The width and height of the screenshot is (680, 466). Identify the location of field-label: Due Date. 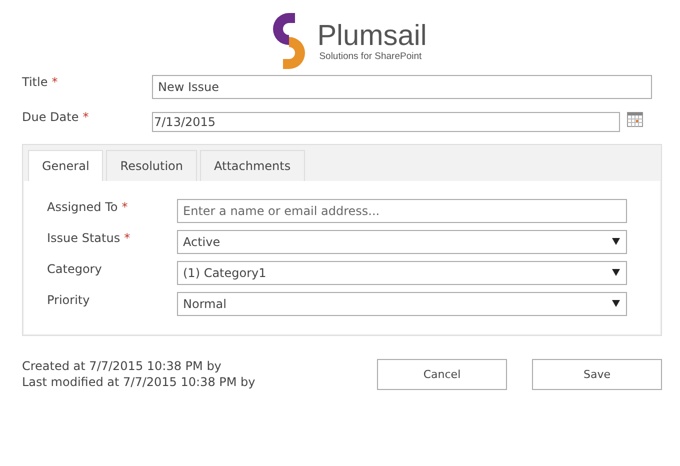
(50, 117).